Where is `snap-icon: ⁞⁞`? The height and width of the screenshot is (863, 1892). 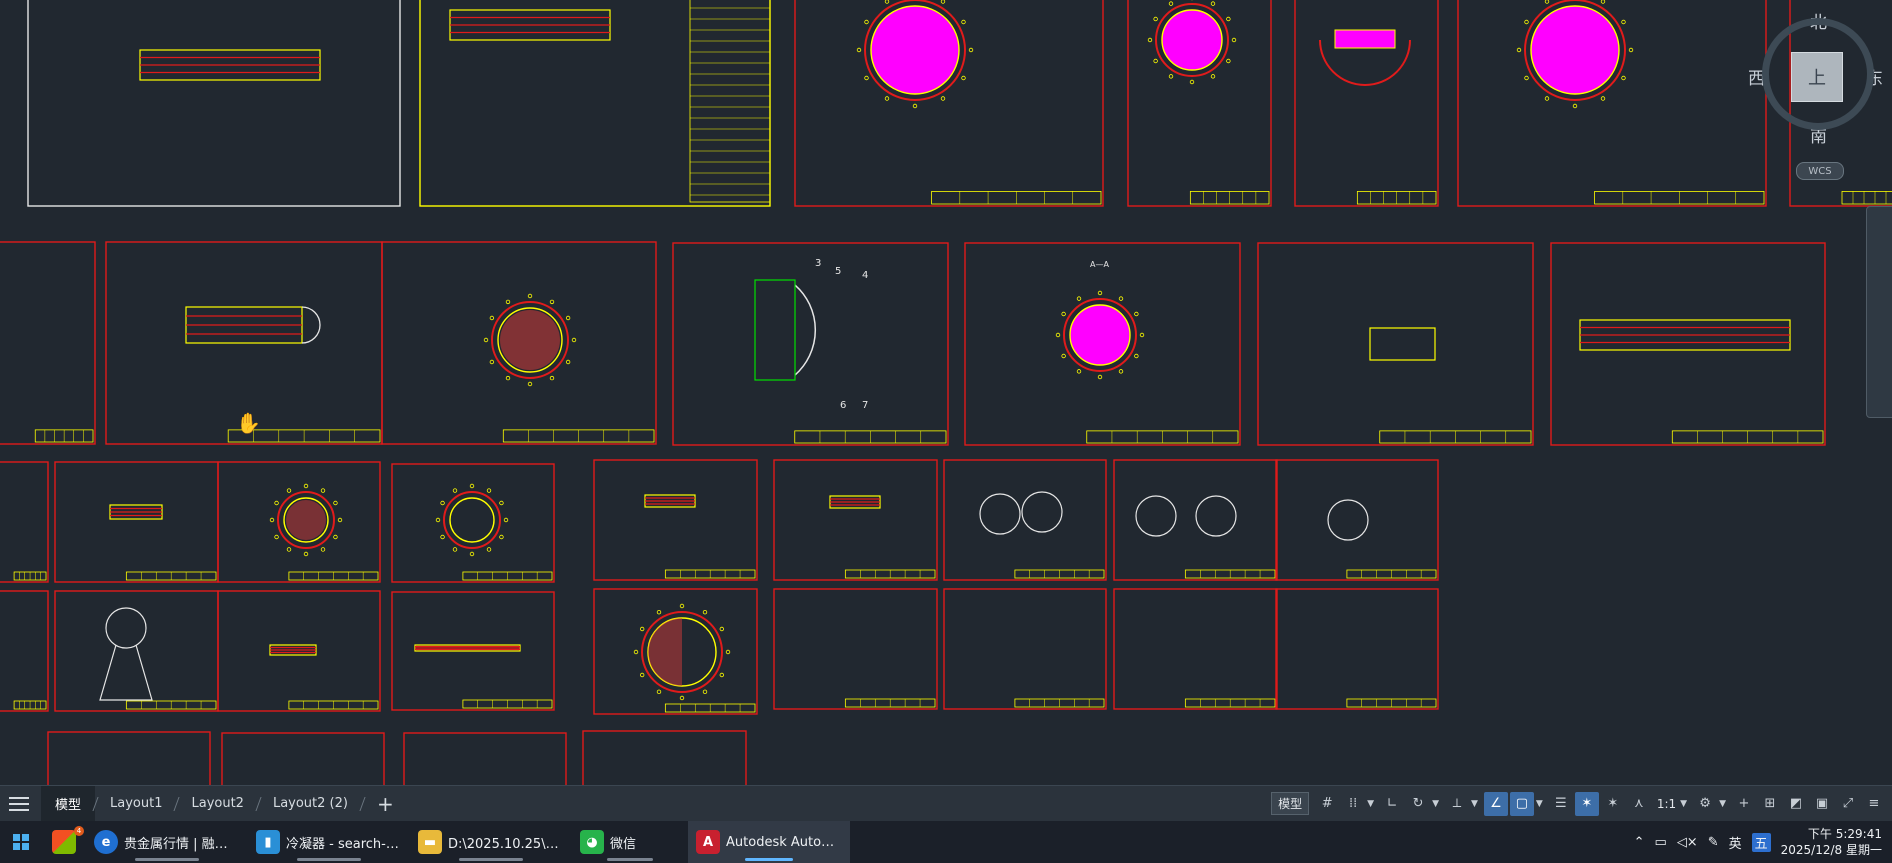 snap-icon: ⁞⁞ is located at coordinates (1353, 804).